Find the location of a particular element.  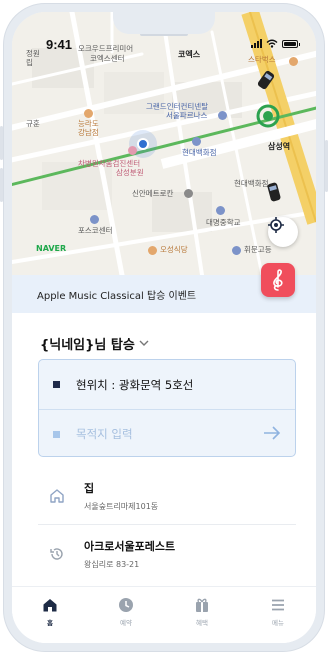

destination-placeholder: 목적지 입력 is located at coordinates (104, 434).